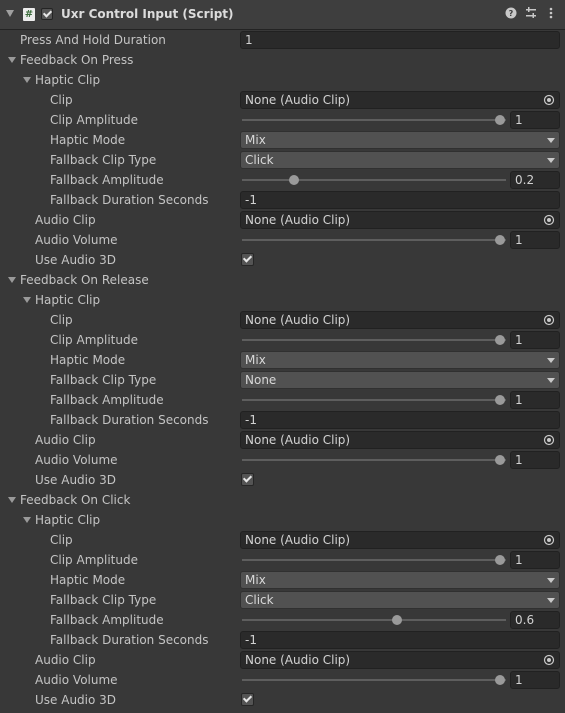  What do you see at coordinates (88, 580) in the screenshot?
I see `haptic-mode-label: Haptic Mode` at bounding box center [88, 580].